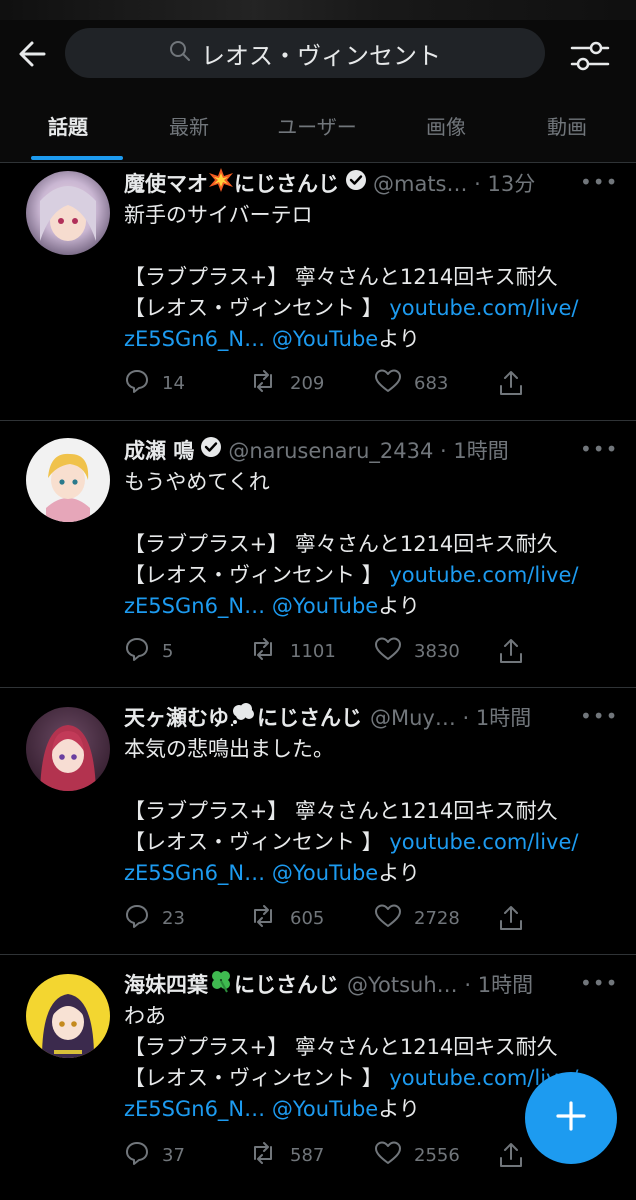  What do you see at coordinates (307, 383) in the screenshot?
I see `retweet-count: 209` at bounding box center [307, 383].